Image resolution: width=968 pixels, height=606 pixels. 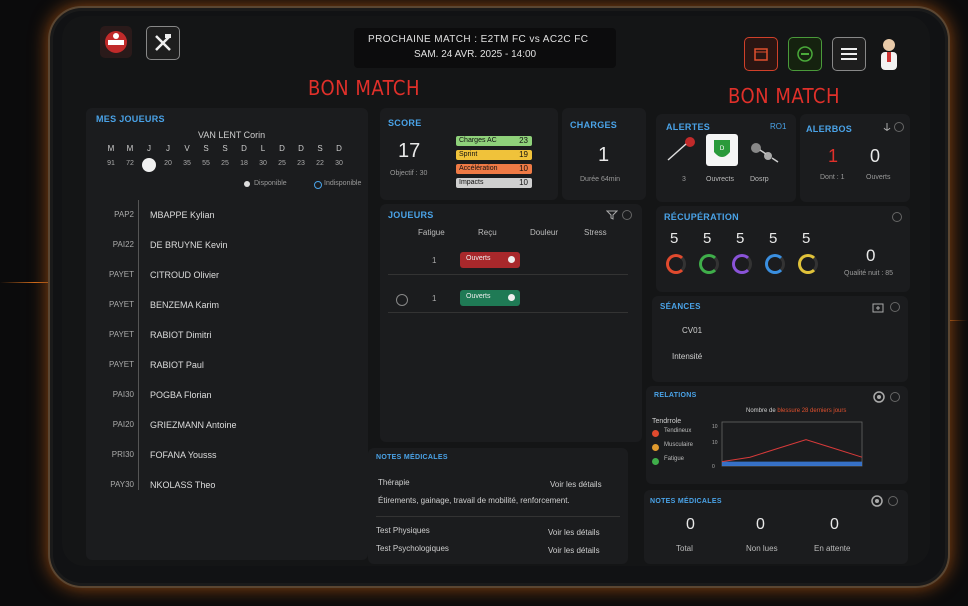 I want to click on therapy-label: Thérapie, so click(x=394, y=482).